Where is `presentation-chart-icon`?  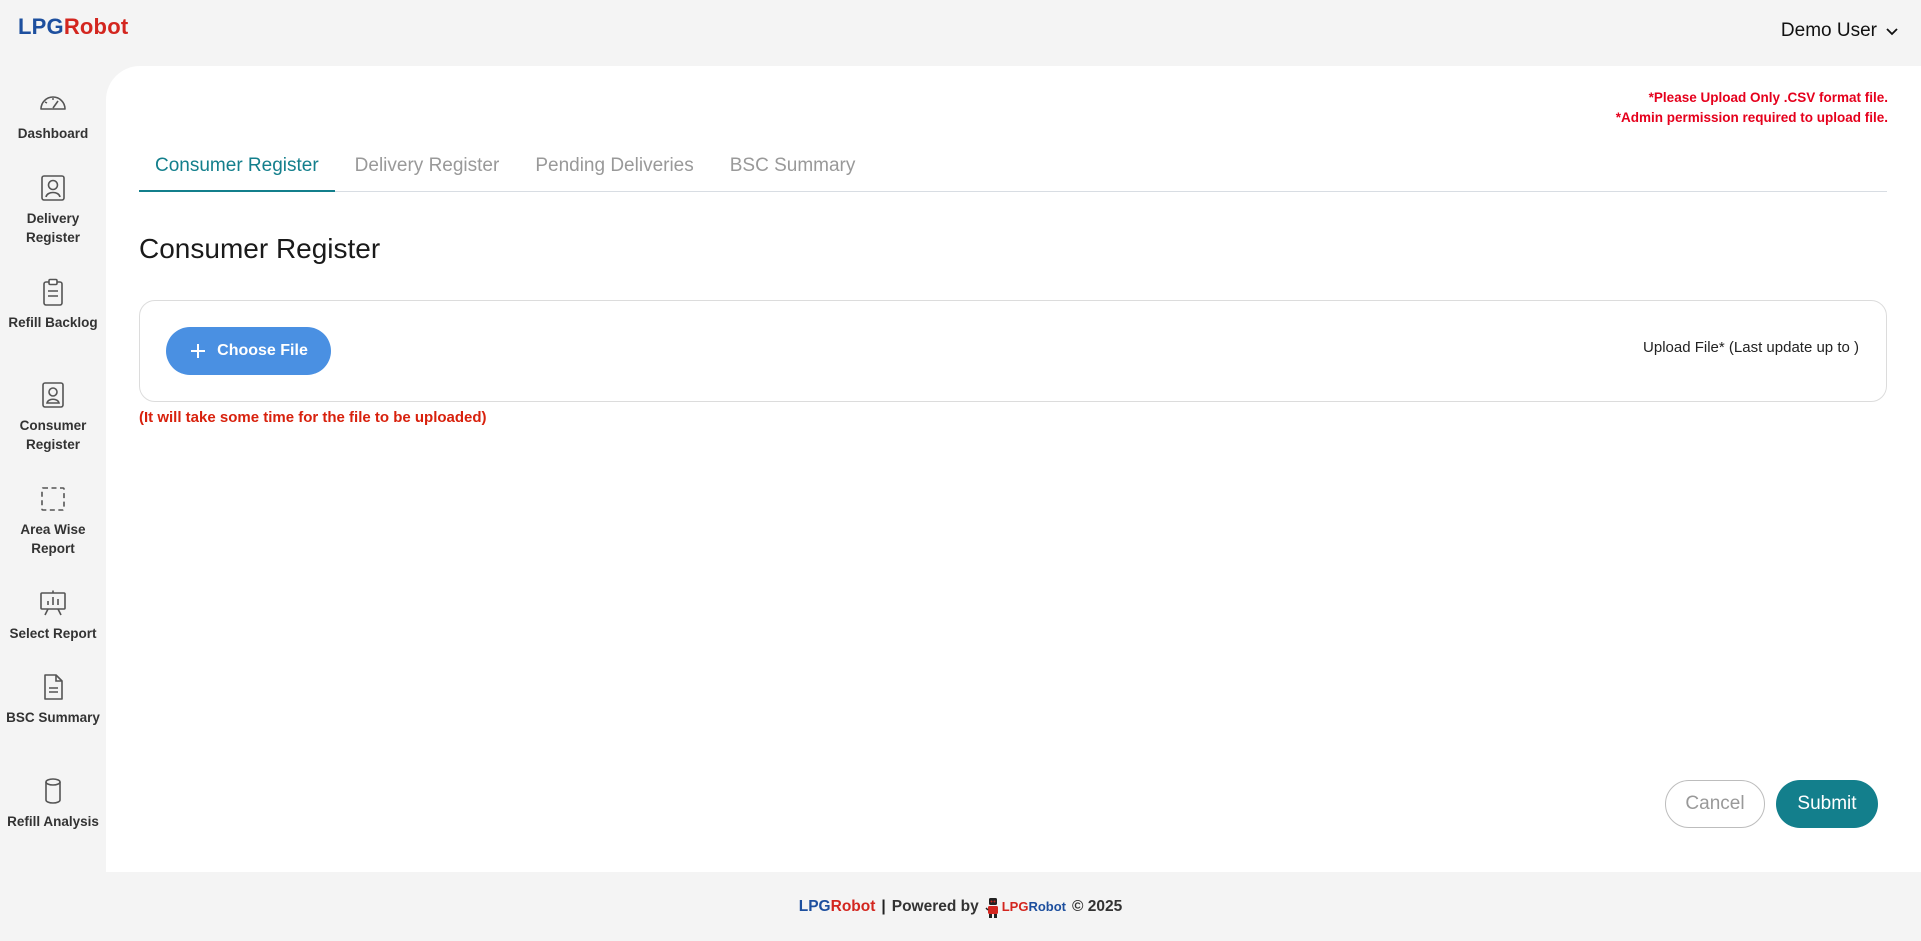
presentation-chart-icon is located at coordinates (53, 603).